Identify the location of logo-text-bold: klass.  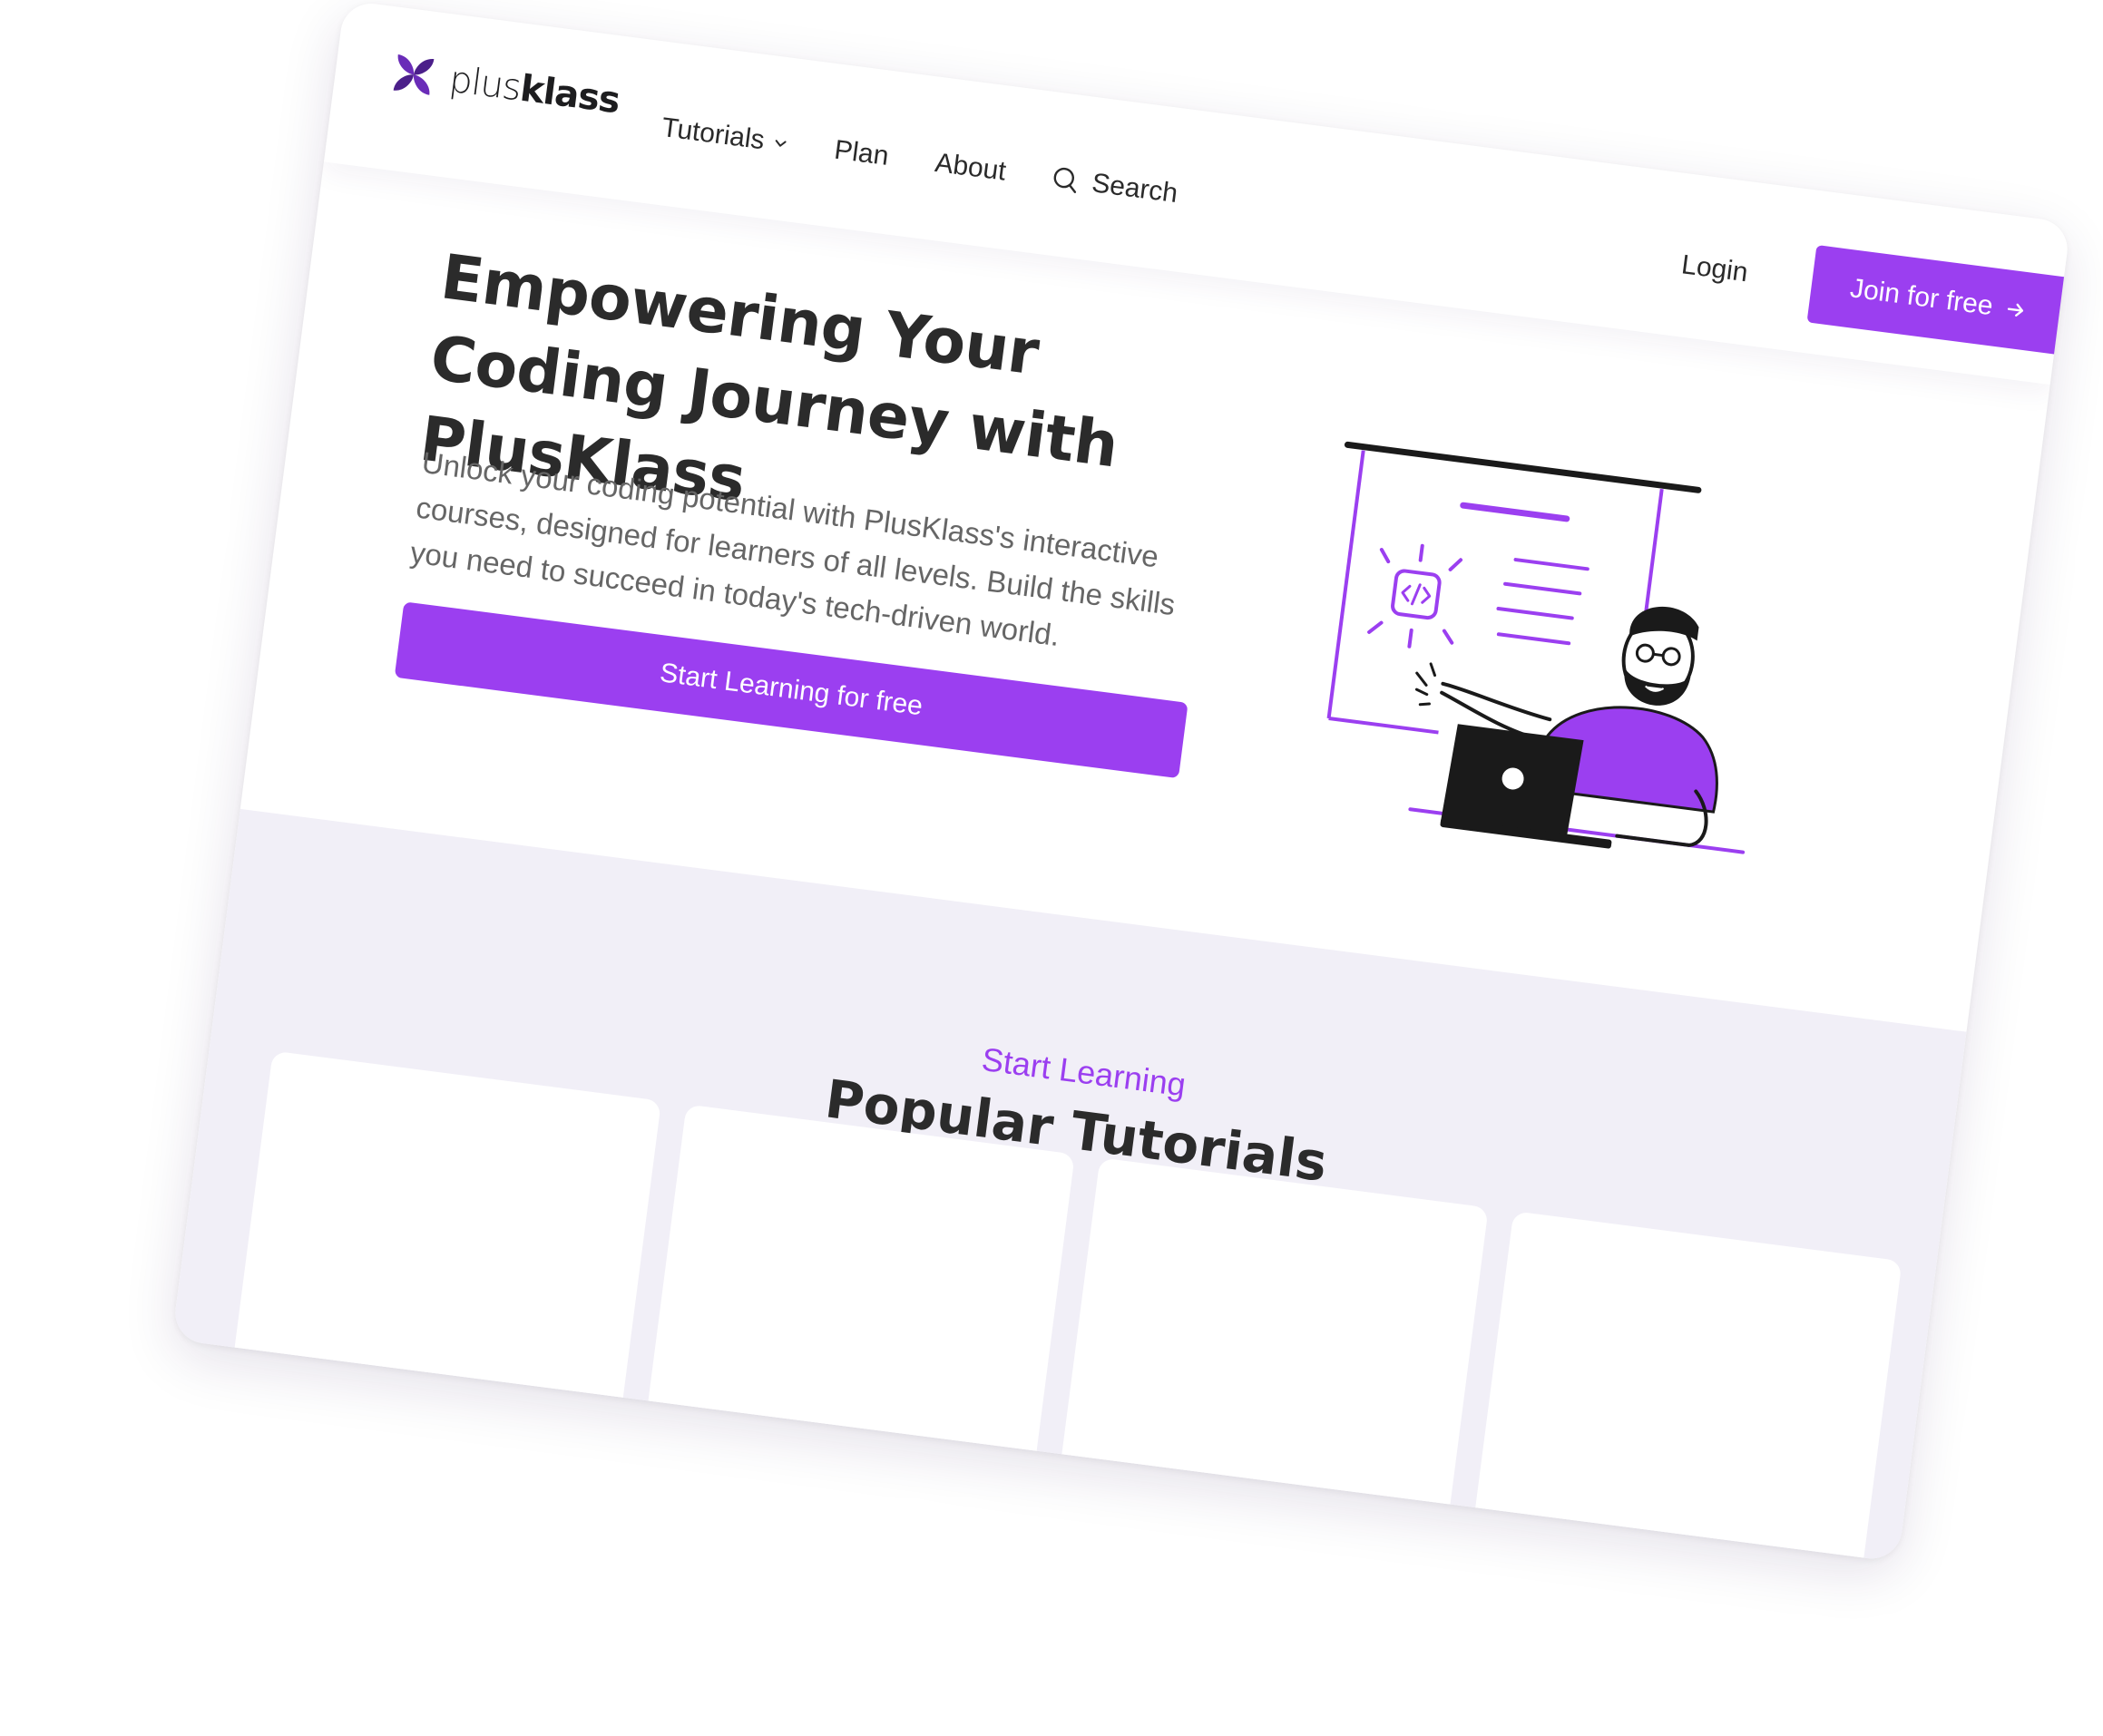
(569, 94).